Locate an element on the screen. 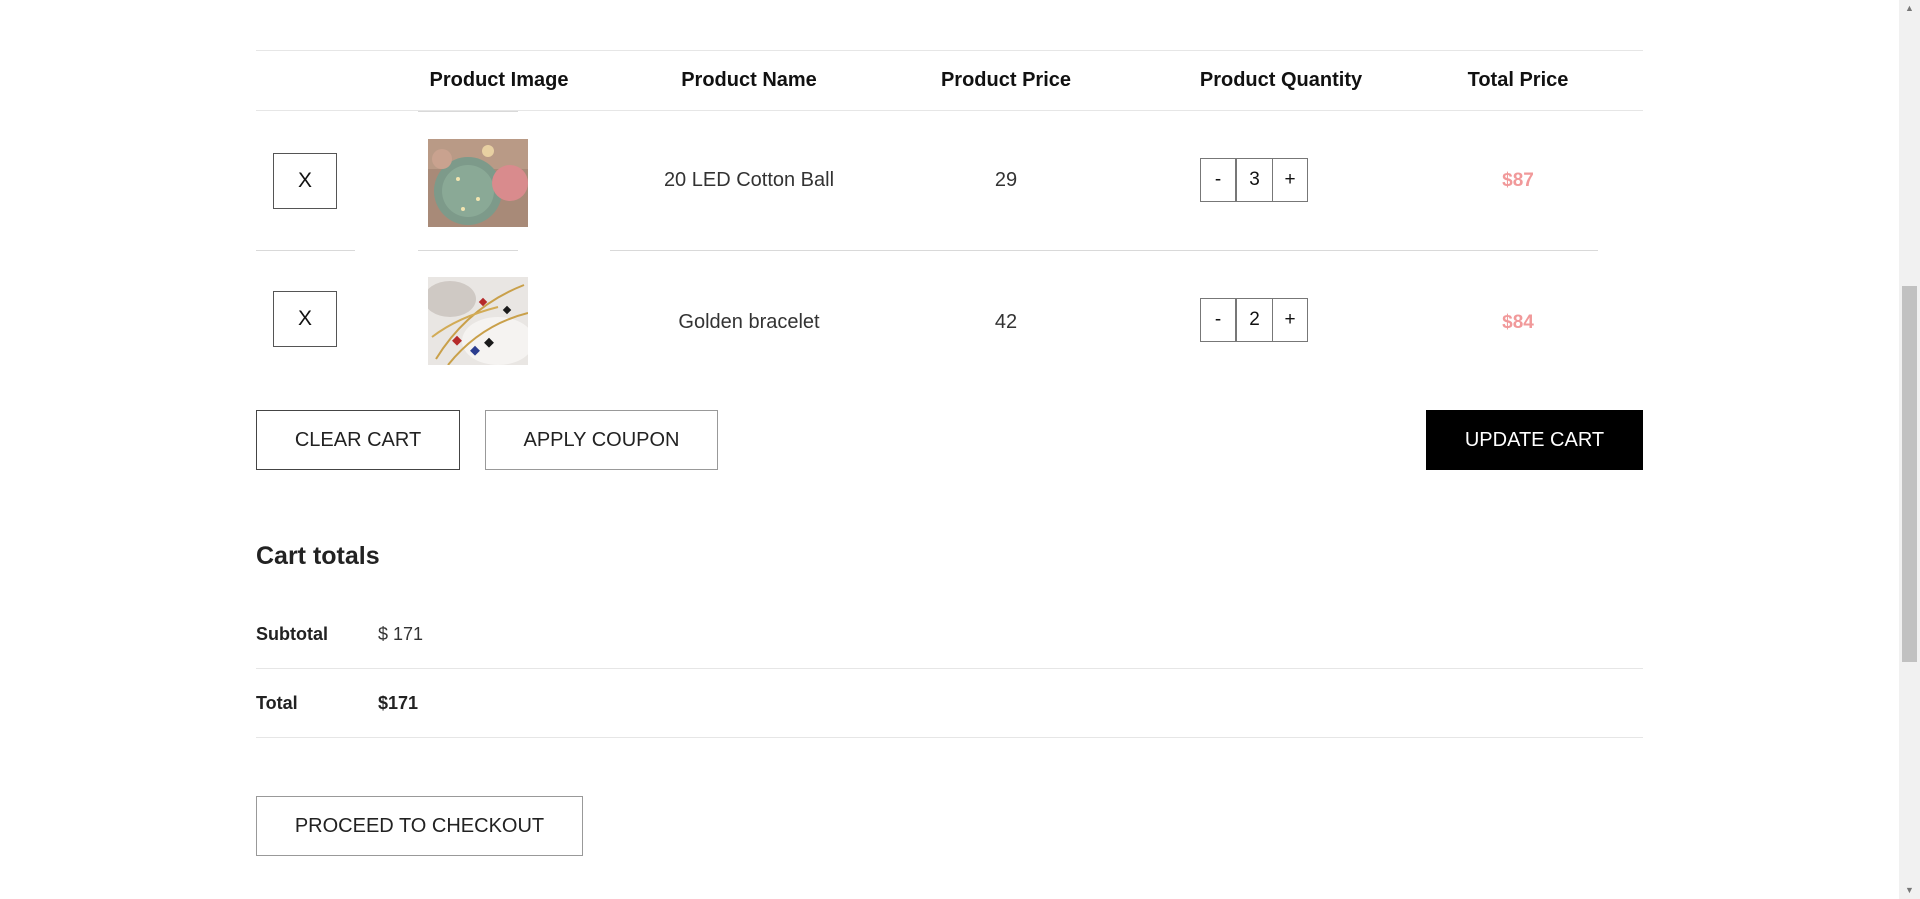 The image size is (1920, 899). row-total-price: $84 is located at coordinates (1518, 322).